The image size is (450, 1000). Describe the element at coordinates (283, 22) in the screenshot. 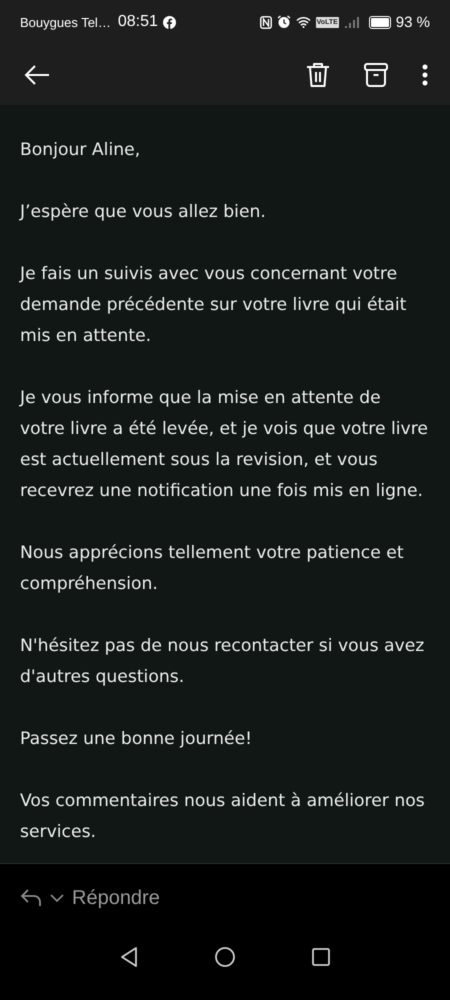

I see `alarm-icon` at that location.